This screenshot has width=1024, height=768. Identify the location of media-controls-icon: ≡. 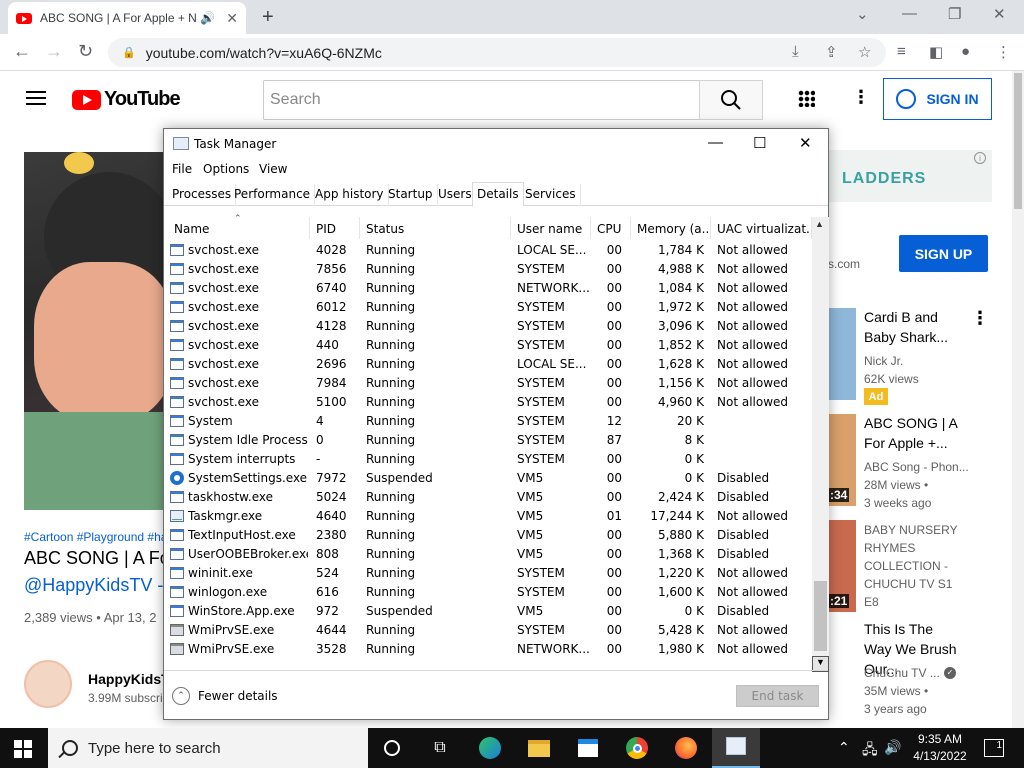
(901, 51).